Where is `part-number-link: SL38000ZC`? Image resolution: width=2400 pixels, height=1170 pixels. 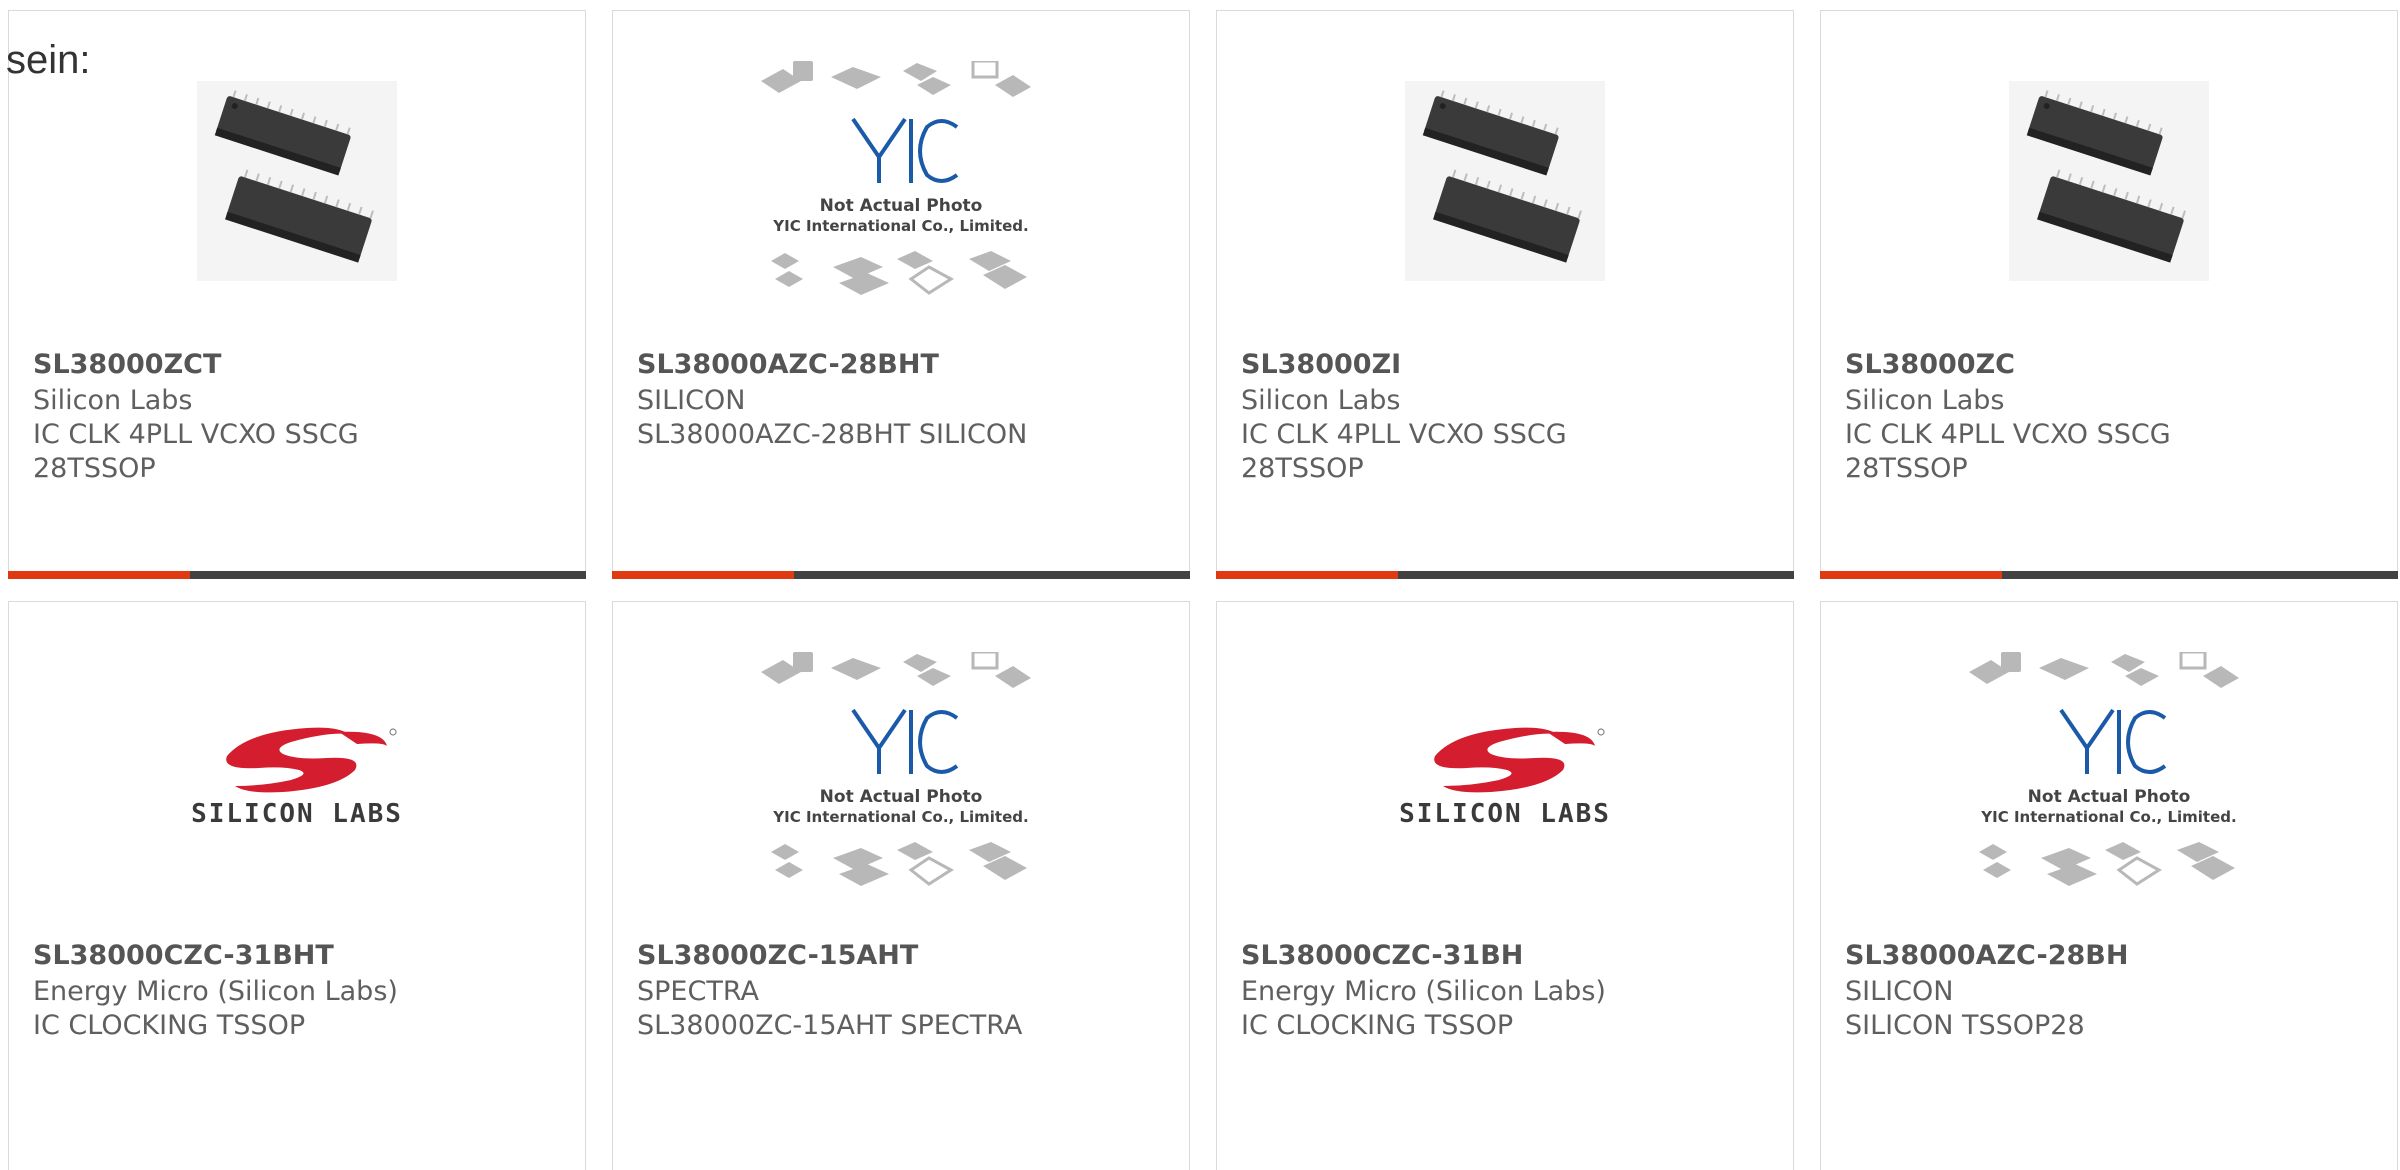 part-number-link: SL38000ZC is located at coordinates (2111, 364).